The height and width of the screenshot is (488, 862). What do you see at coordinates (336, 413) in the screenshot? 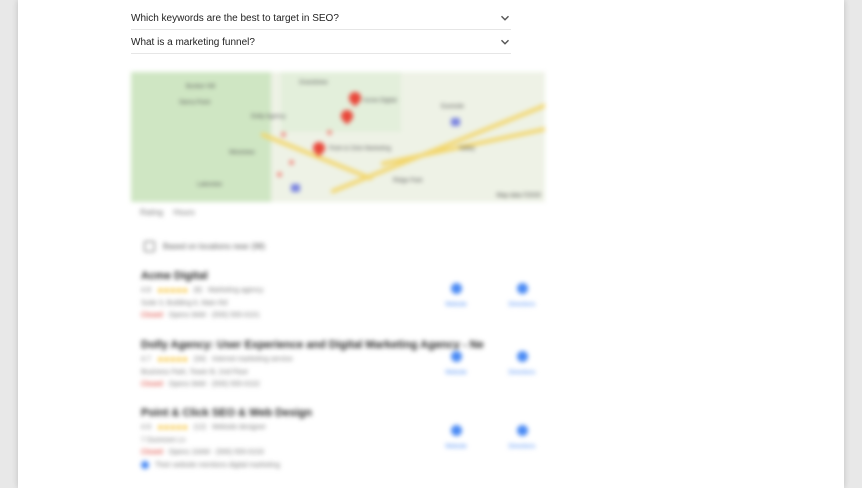
I see `business-name: Point & Click SEO & Web Design` at bounding box center [336, 413].